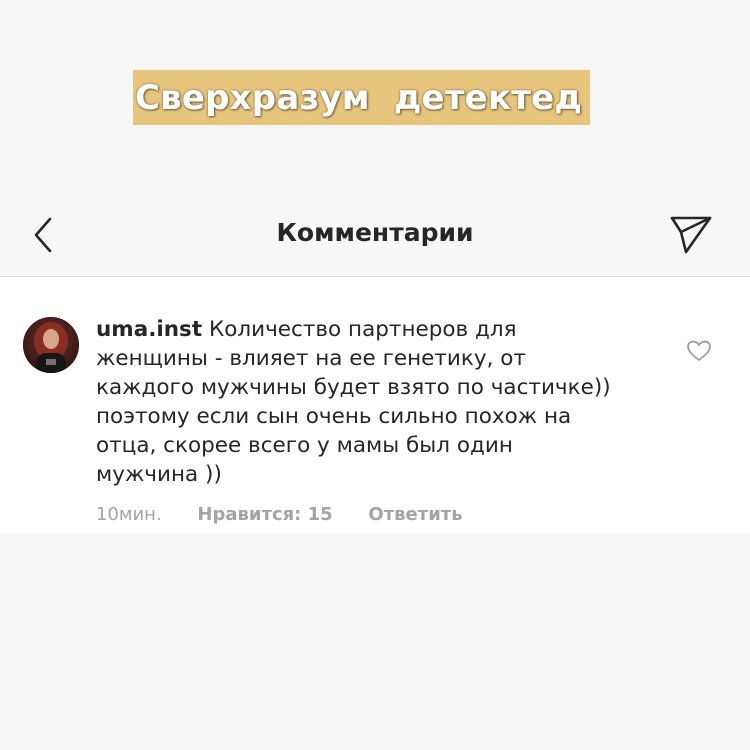  What do you see at coordinates (264, 514) in the screenshot?
I see `likes-count: Нравится: 15` at bounding box center [264, 514].